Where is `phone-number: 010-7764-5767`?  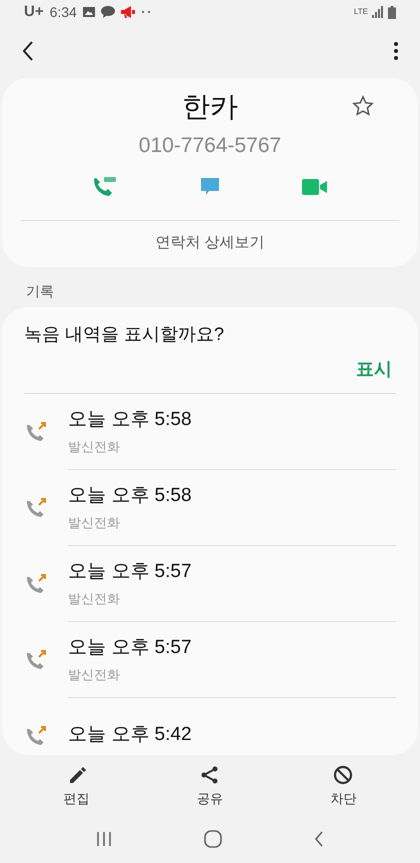
phone-number: 010-7764-5767 is located at coordinates (210, 146).